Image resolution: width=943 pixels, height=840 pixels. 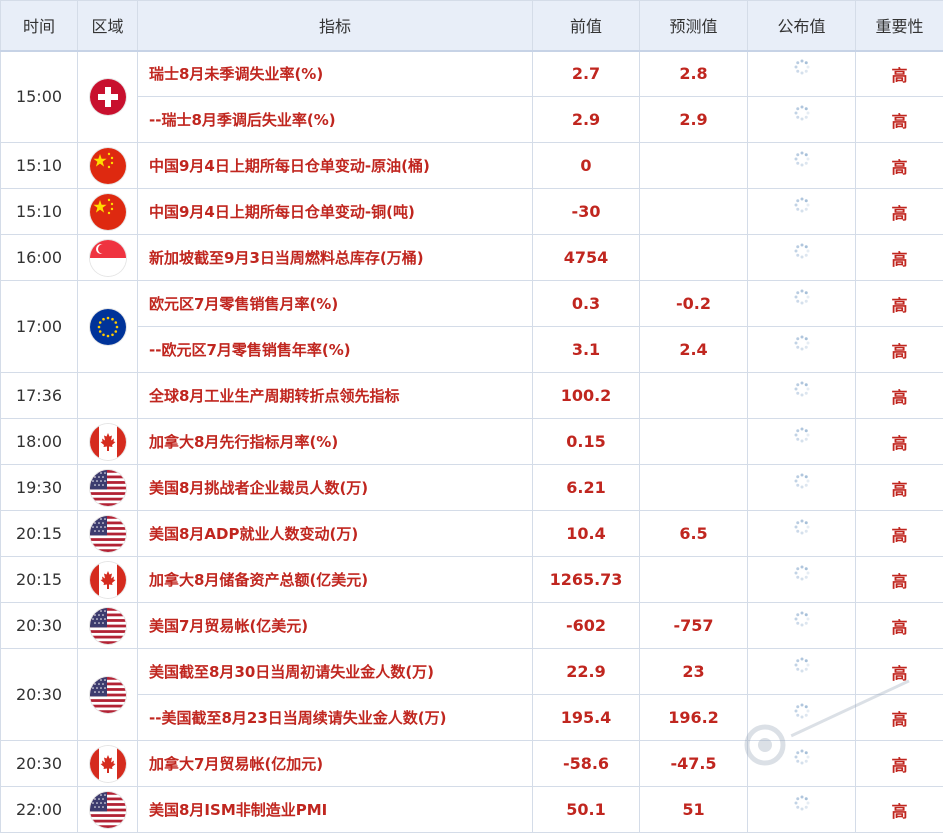 What do you see at coordinates (586, 257) in the screenshot?
I see `row-previous: 4754` at bounding box center [586, 257].